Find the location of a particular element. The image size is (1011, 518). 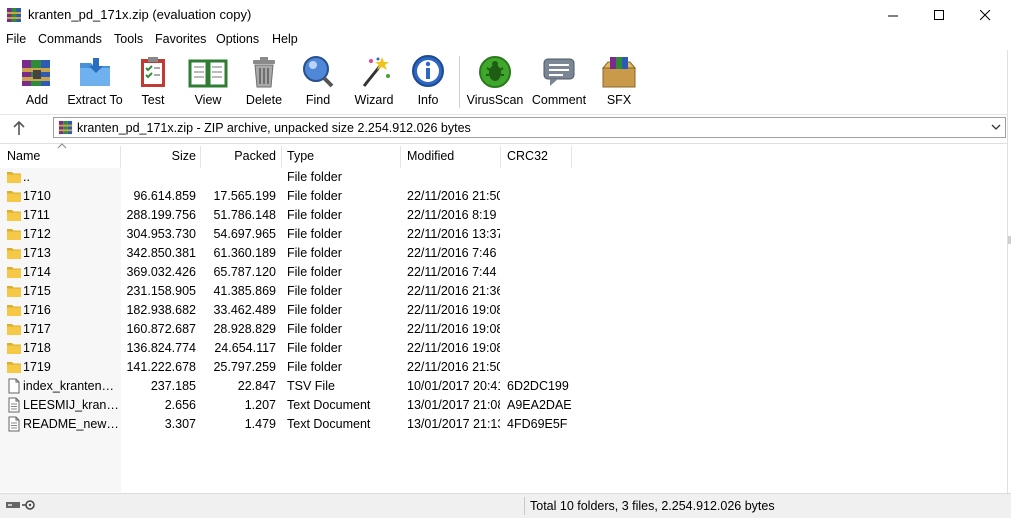

file-packed-size: 51.786.148 is located at coordinates (244, 215).